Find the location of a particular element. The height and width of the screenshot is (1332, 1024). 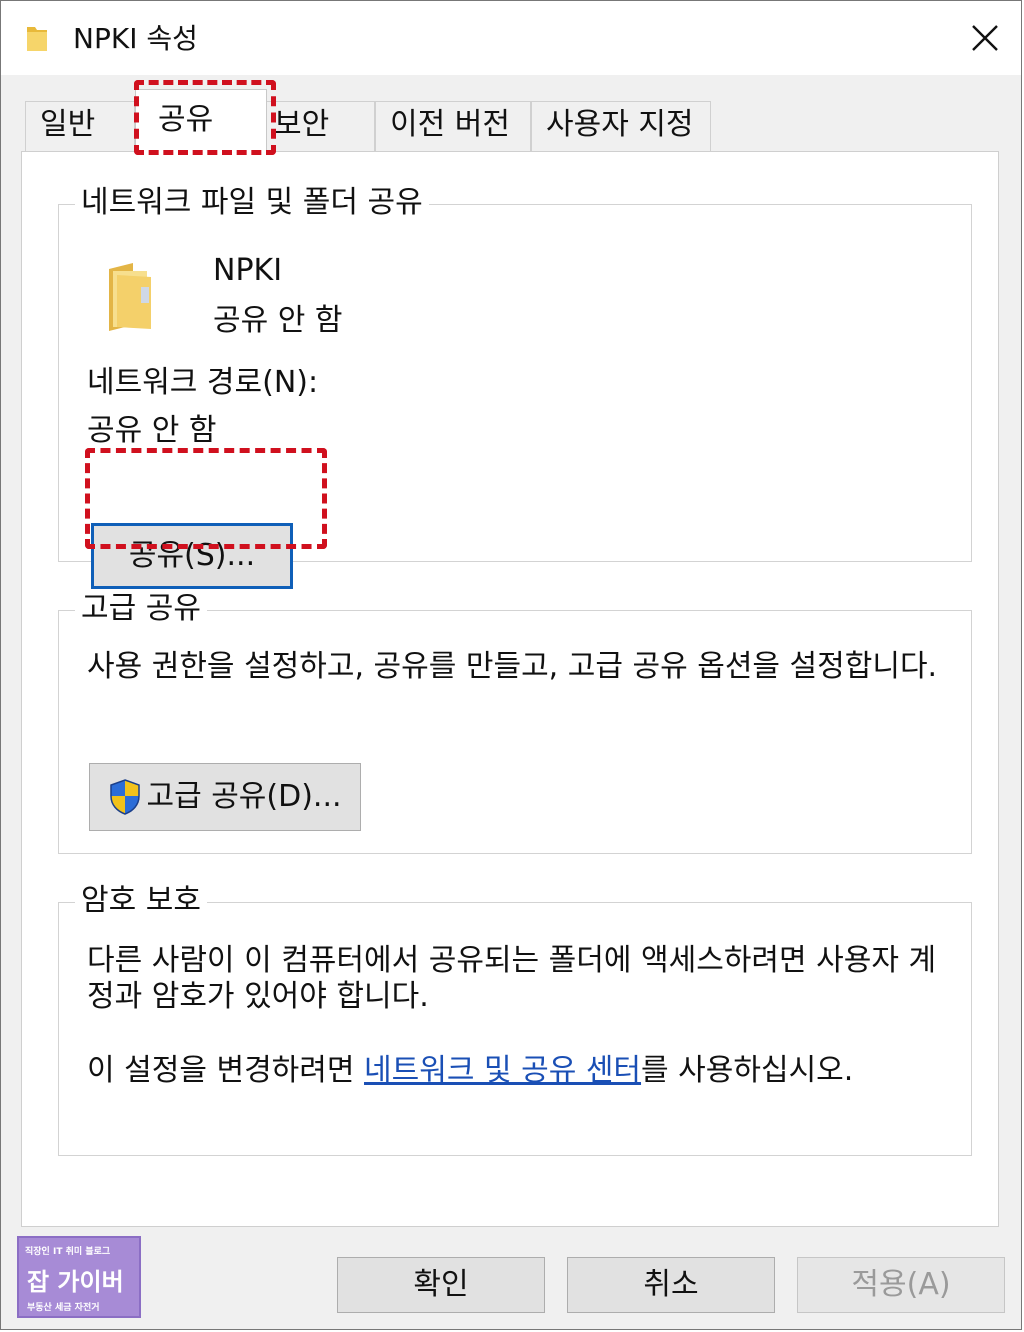

tab-customize: 사용자 지정 is located at coordinates (621, 126).